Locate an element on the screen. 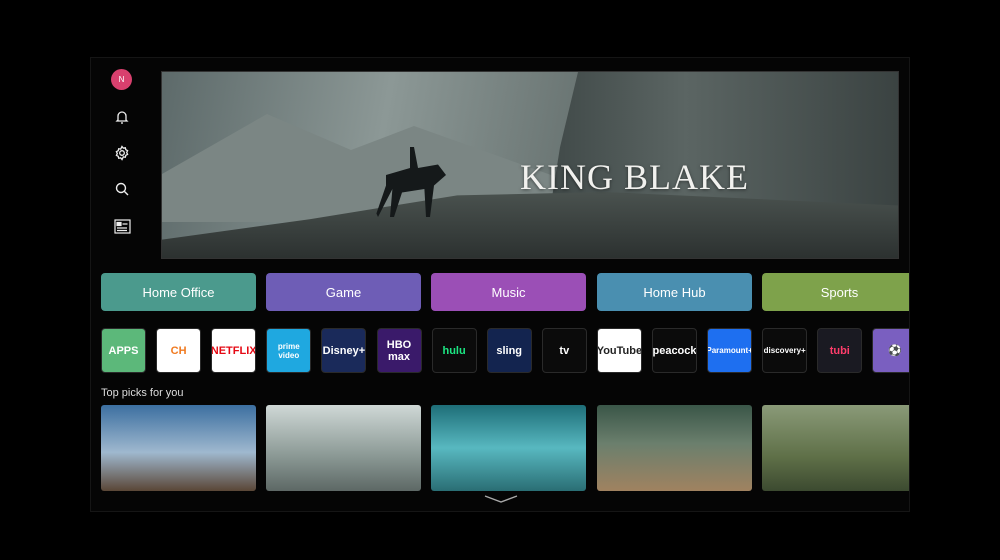 The image size is (1000, 560). category-music: Music is located at coordinates (508, 292).